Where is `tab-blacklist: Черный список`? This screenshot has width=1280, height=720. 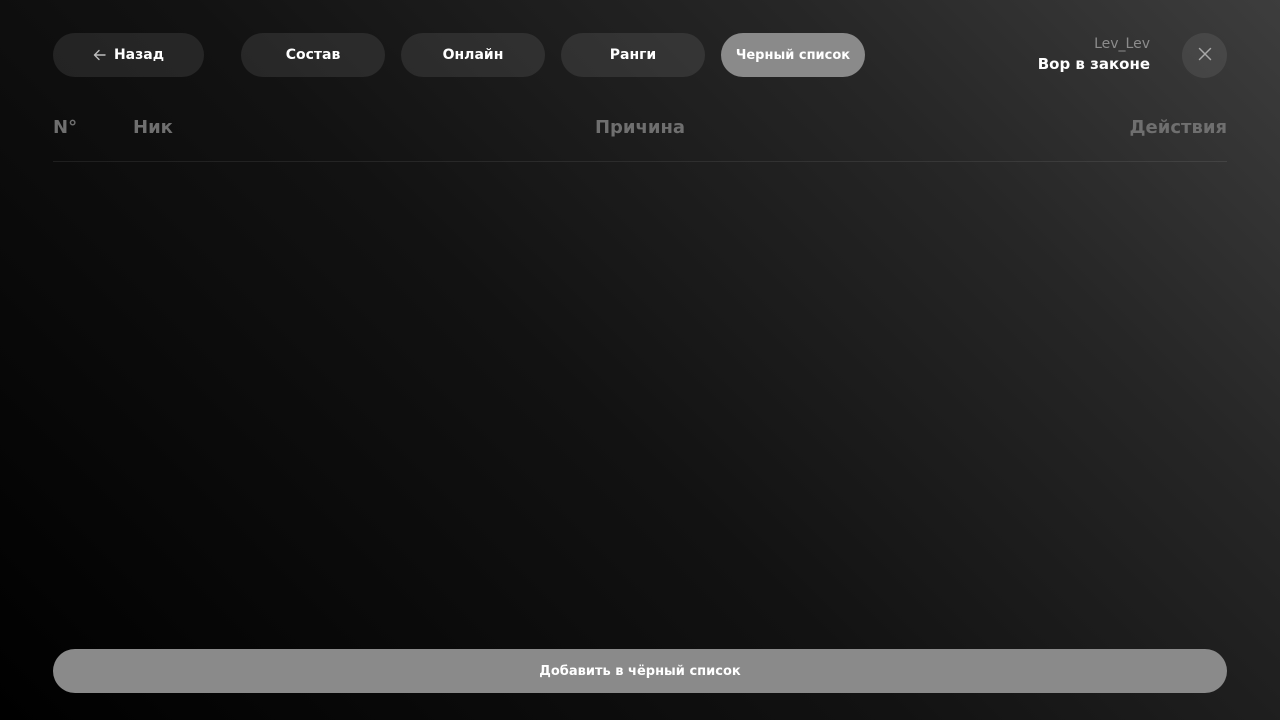
tab-blacklist: Черный список is located at coordinates (793, 55).